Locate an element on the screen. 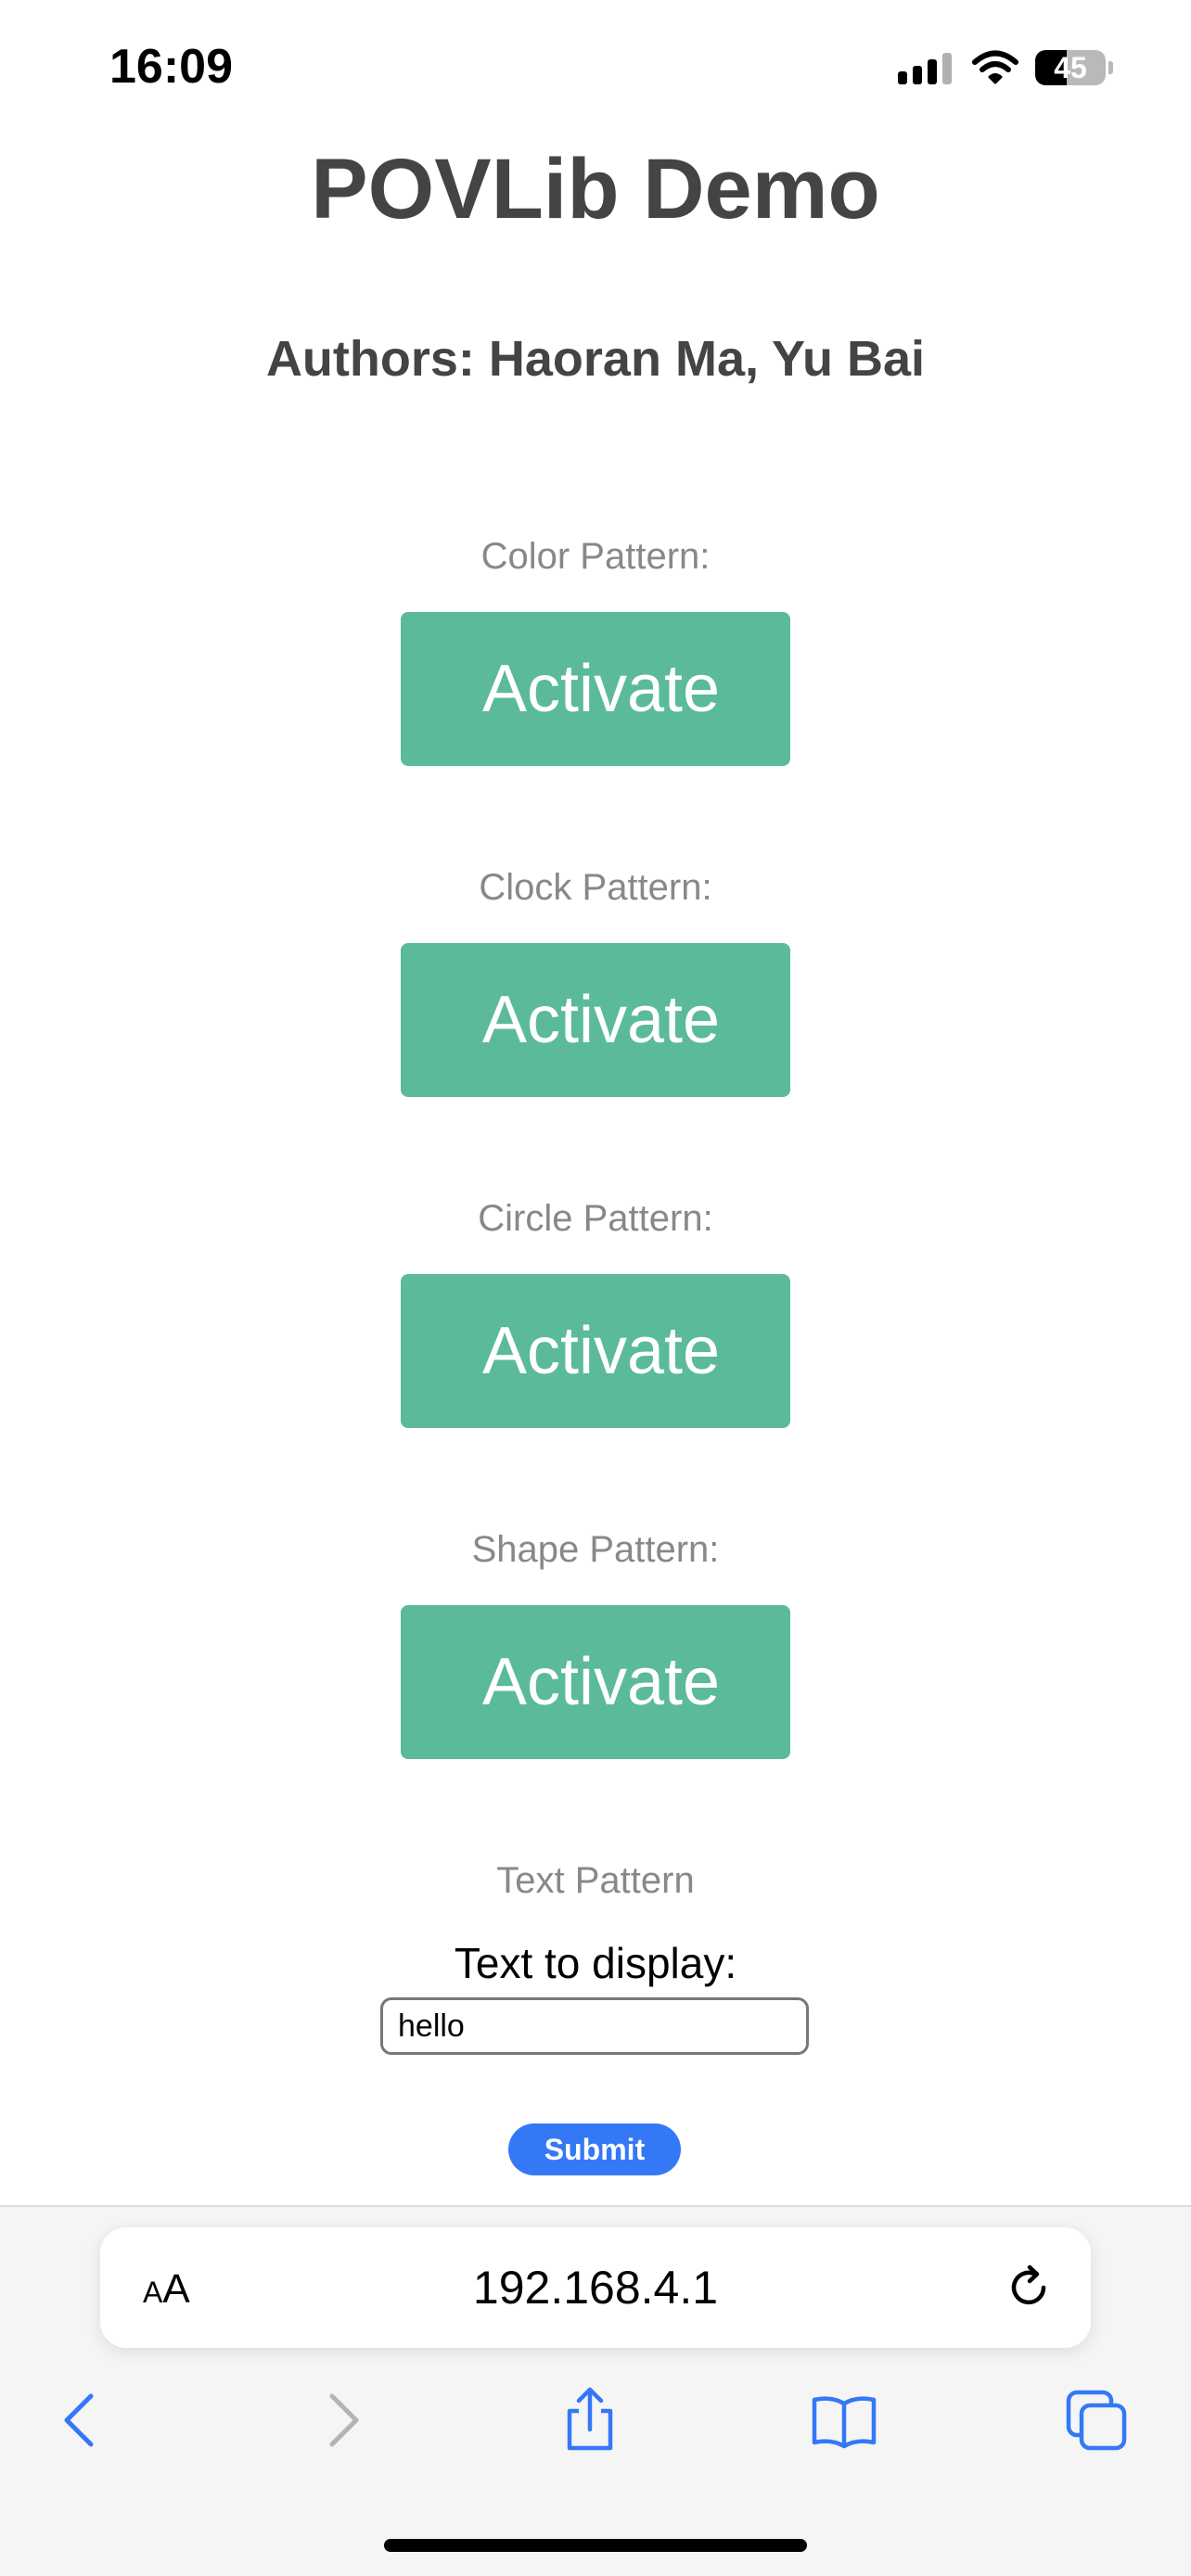  battery-icon: 45 is located at coordinates (1070, 67).